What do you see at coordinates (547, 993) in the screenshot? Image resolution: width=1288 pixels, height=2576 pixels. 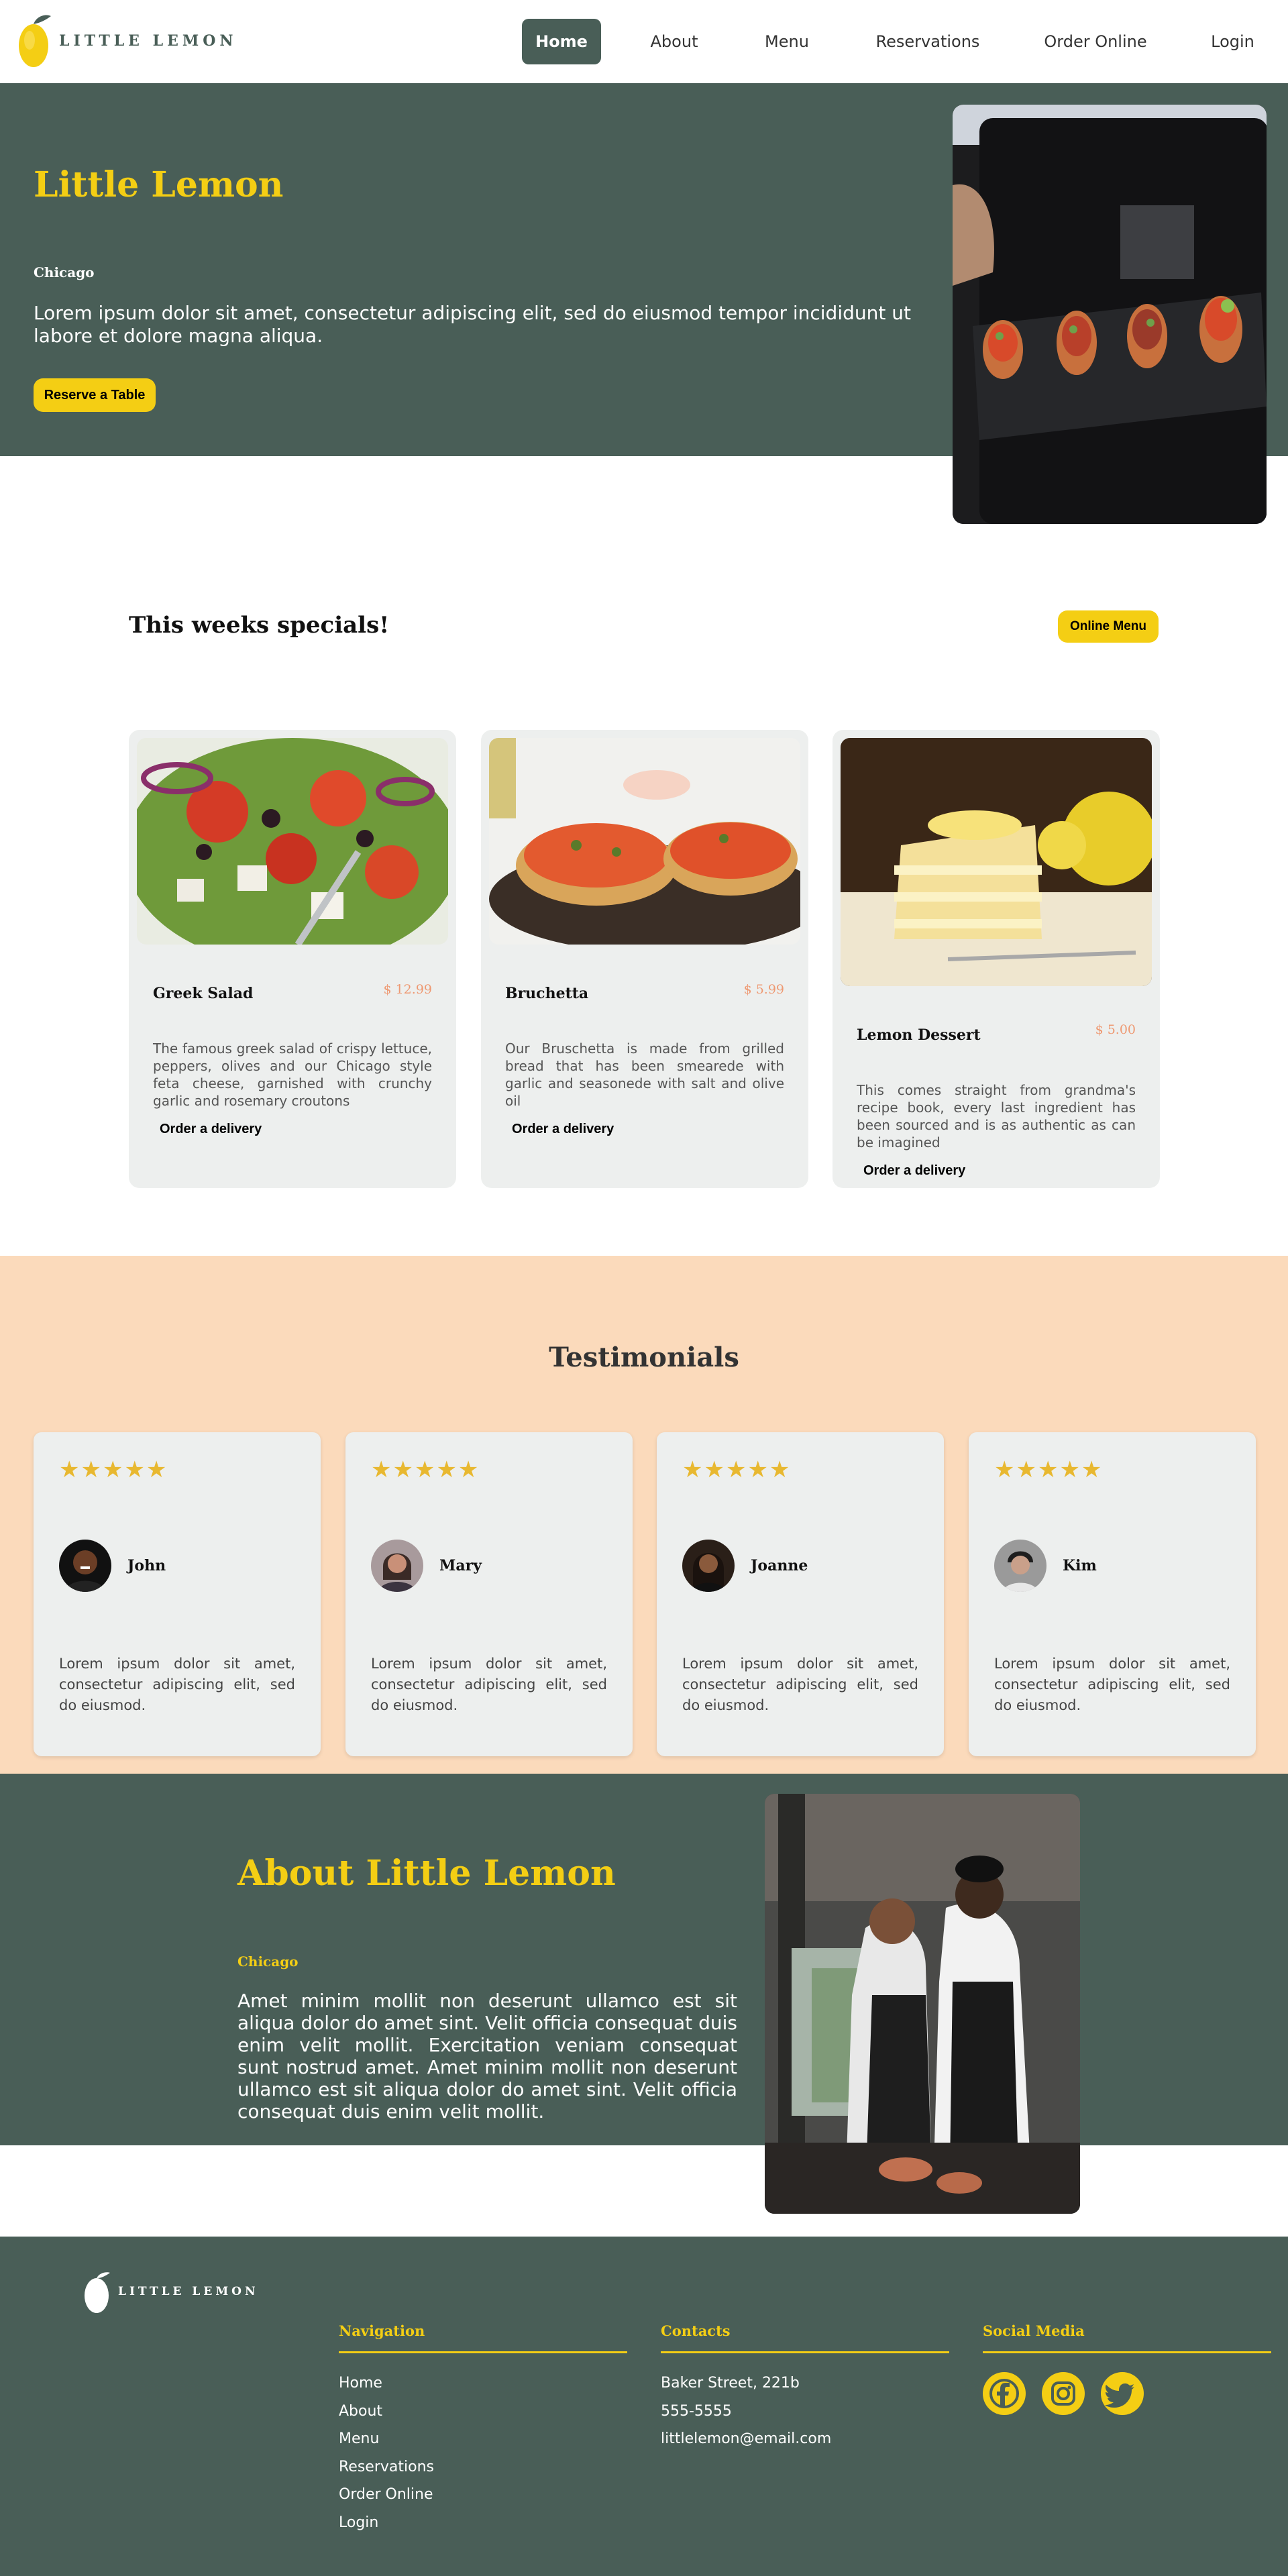 I see `card-dish-name: Bruchetta` at bounding box center [547, 993].